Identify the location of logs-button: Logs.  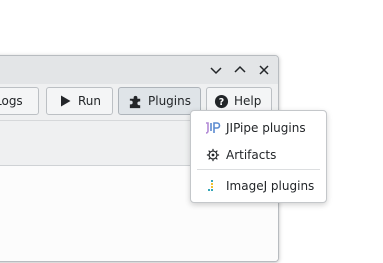
(19, 101).